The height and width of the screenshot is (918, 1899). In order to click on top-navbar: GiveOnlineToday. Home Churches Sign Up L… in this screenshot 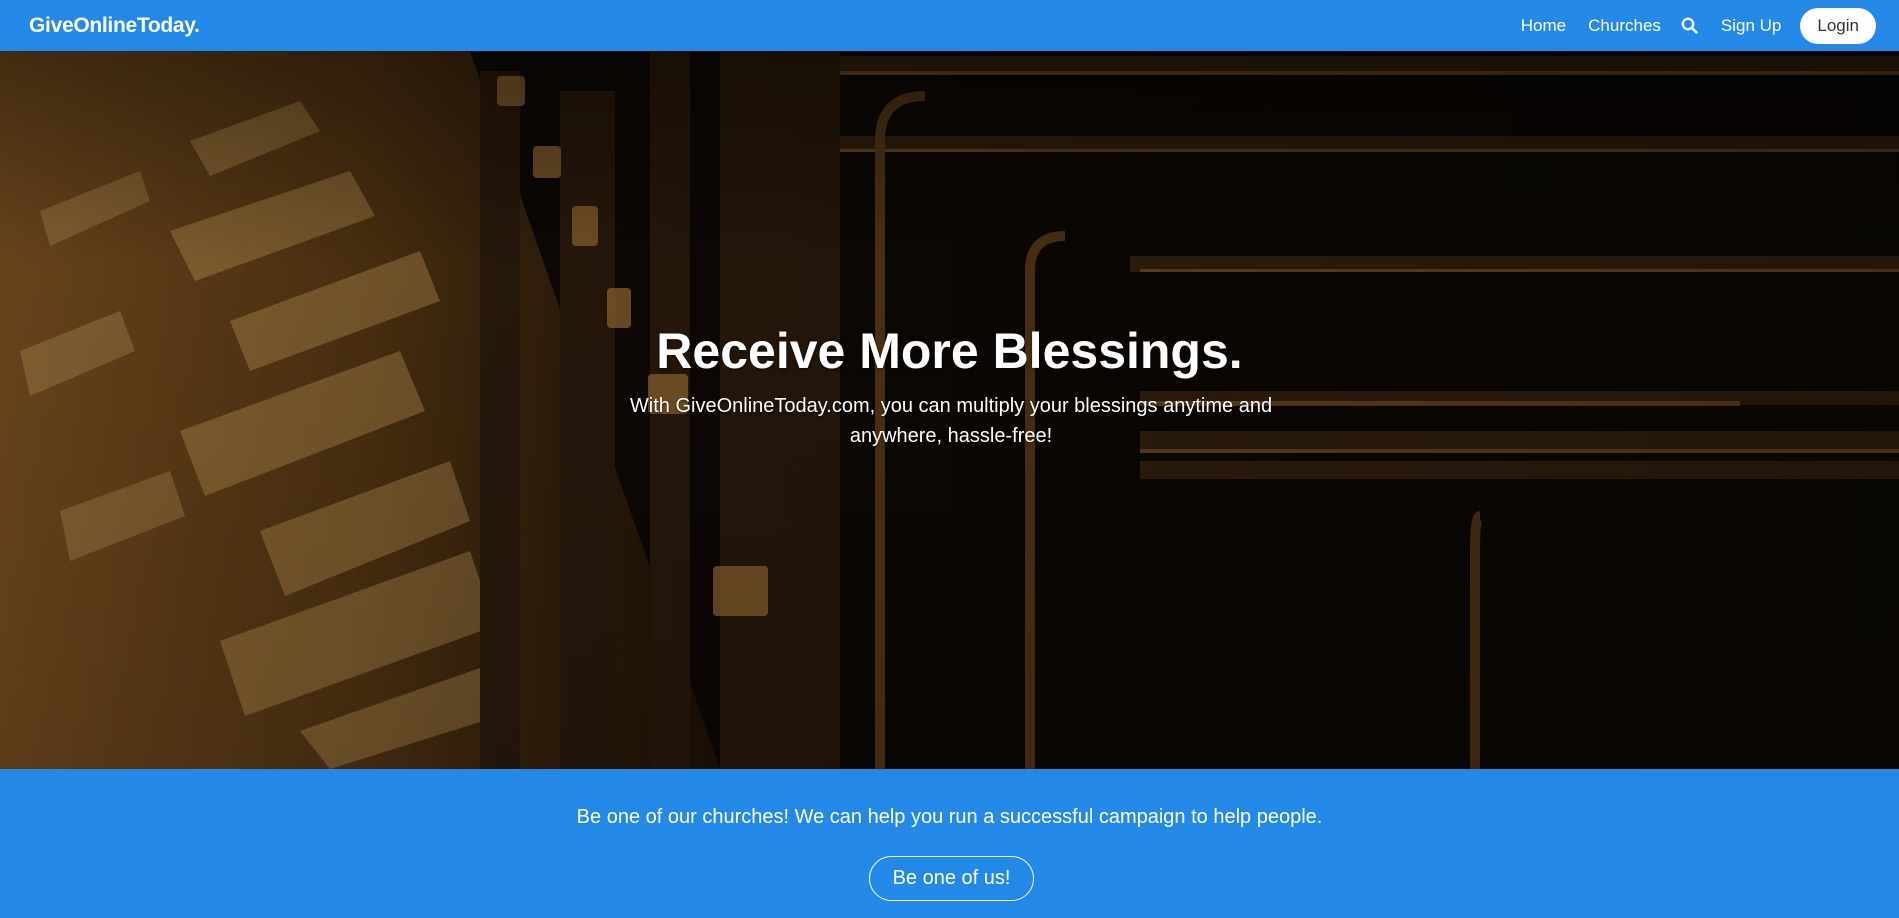, I will do `click(949, 25)`.